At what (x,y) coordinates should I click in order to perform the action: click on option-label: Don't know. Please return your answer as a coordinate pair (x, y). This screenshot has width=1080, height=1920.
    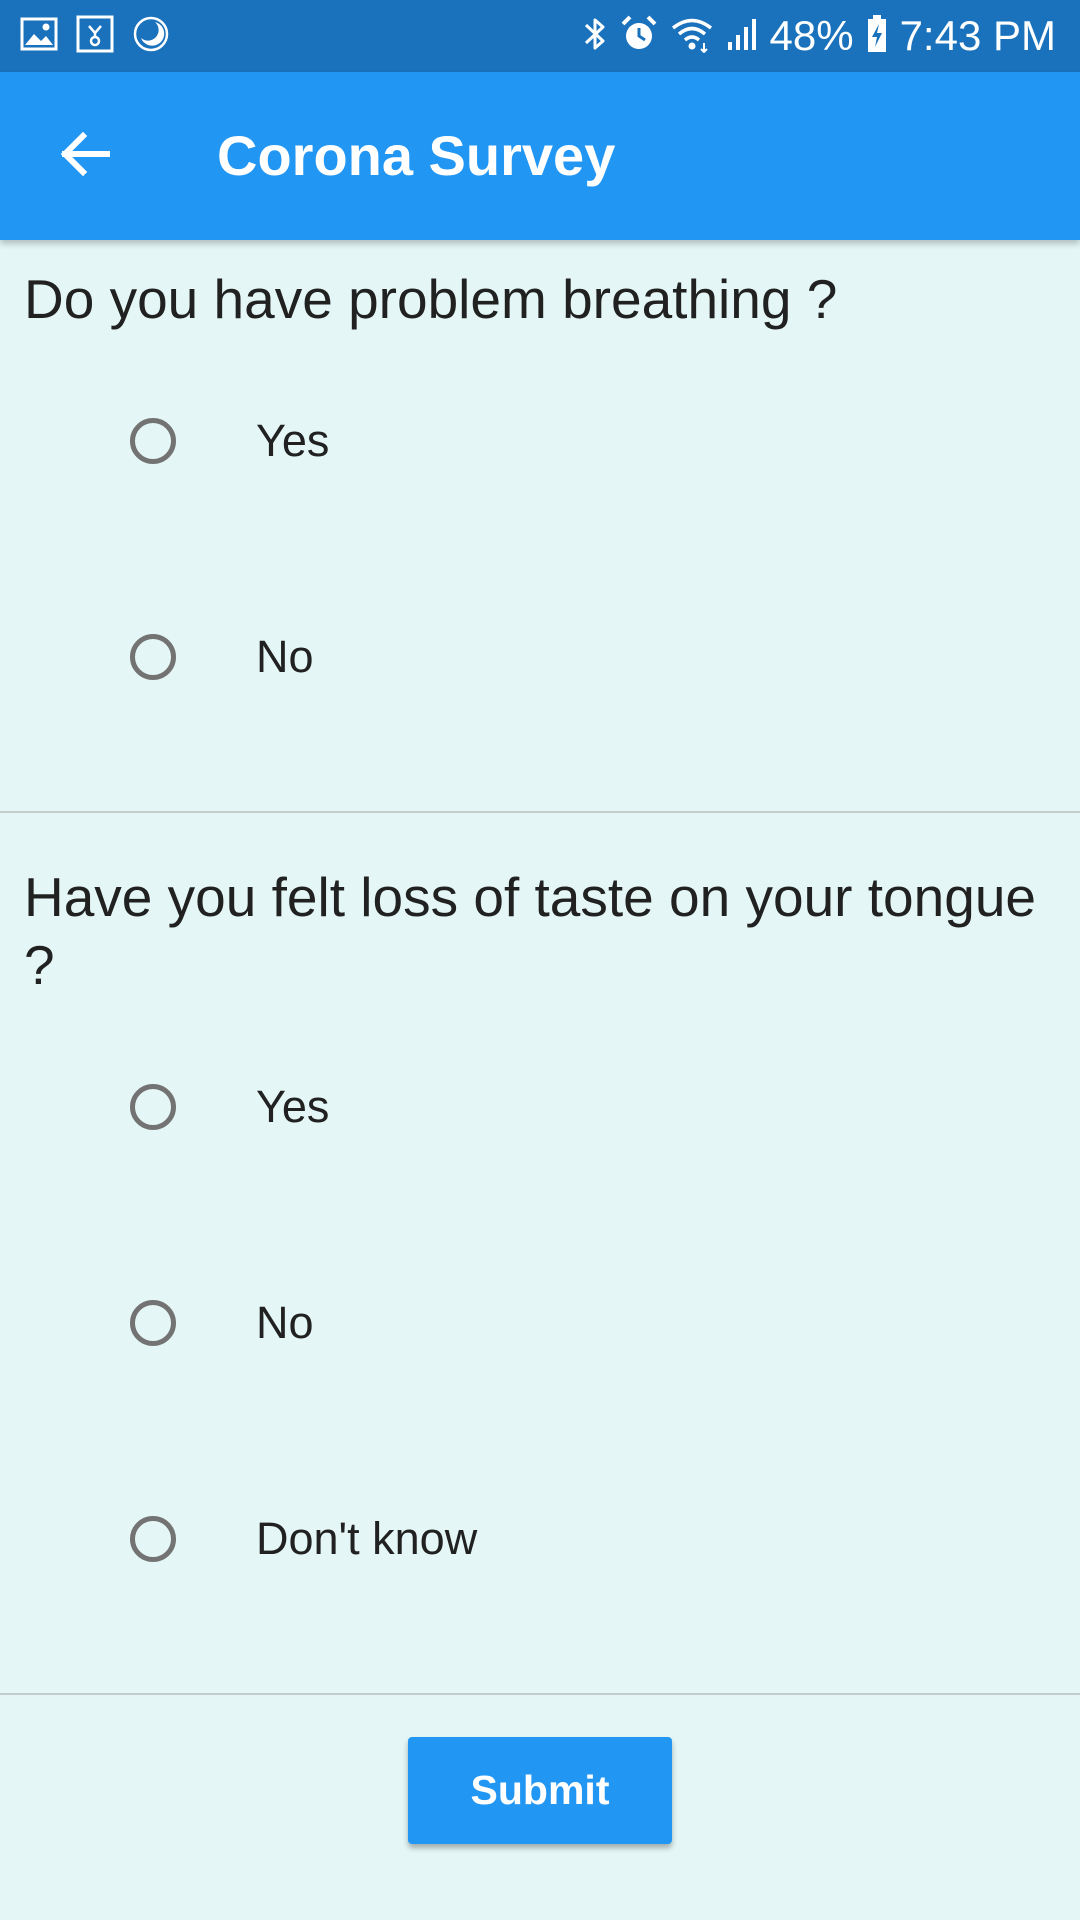
    Looking at the image, I should click on (367, 1538).